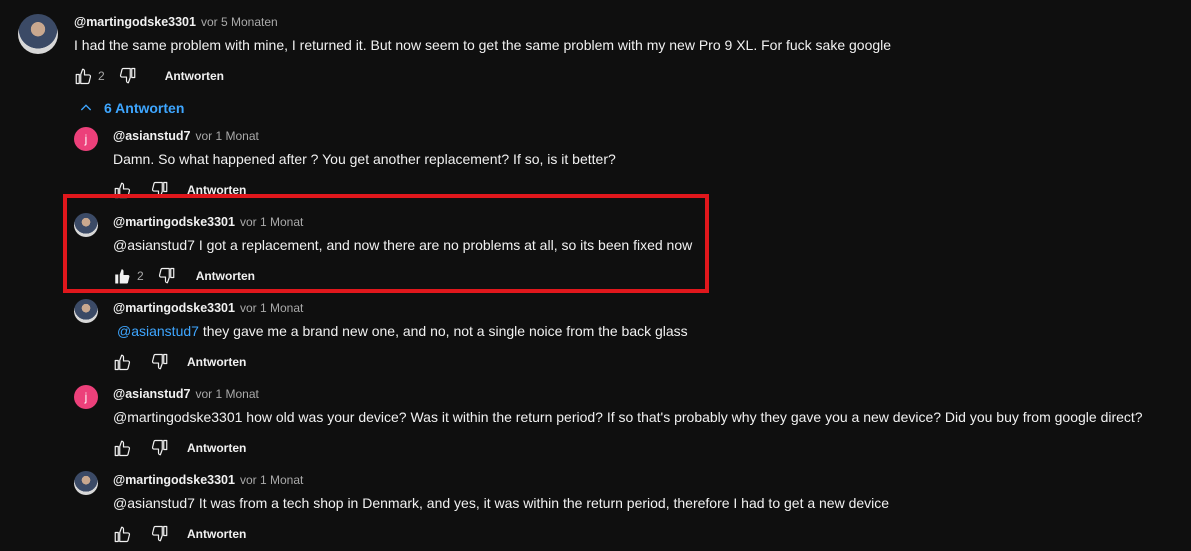 The image size is (1191, 551). I want to click on like-count: 2, so click(101, 76).